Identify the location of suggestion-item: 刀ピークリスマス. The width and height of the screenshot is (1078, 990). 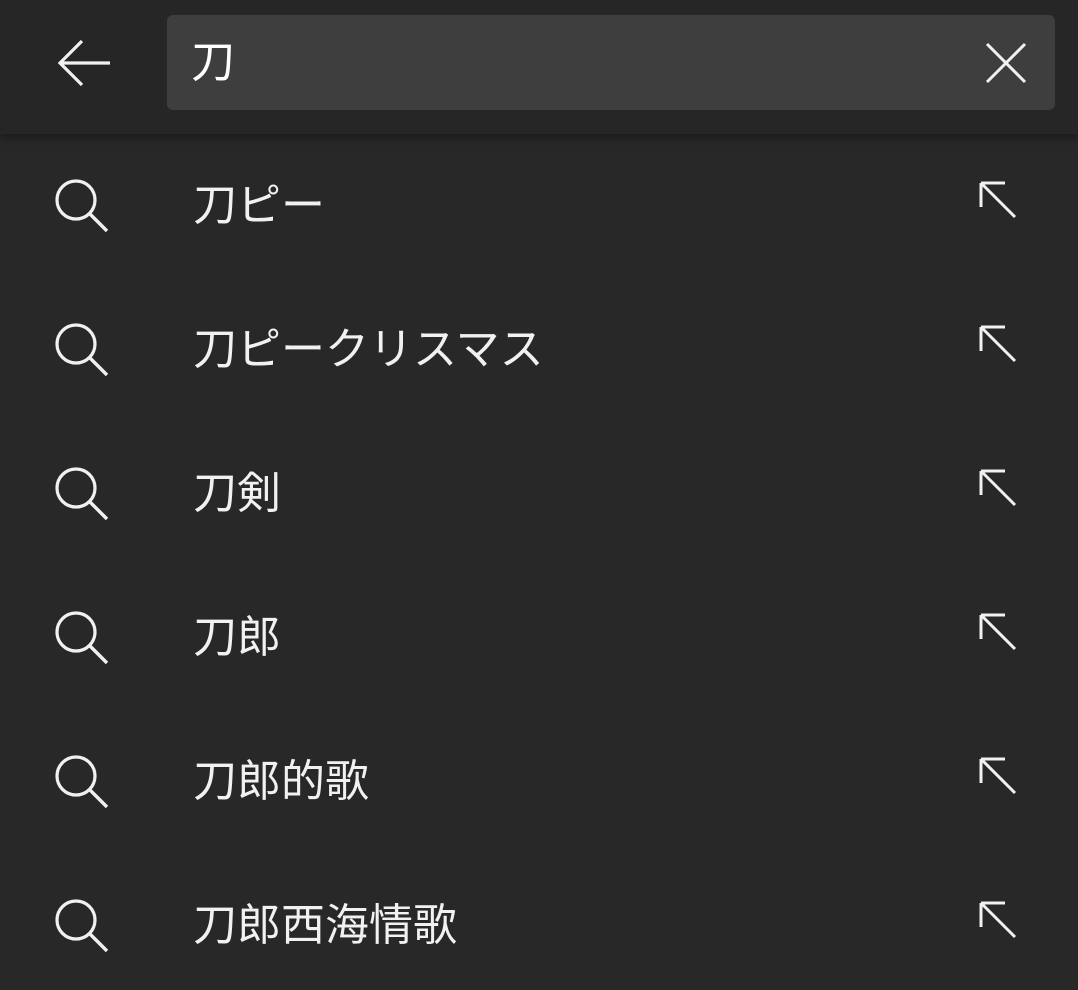
(539, 350).